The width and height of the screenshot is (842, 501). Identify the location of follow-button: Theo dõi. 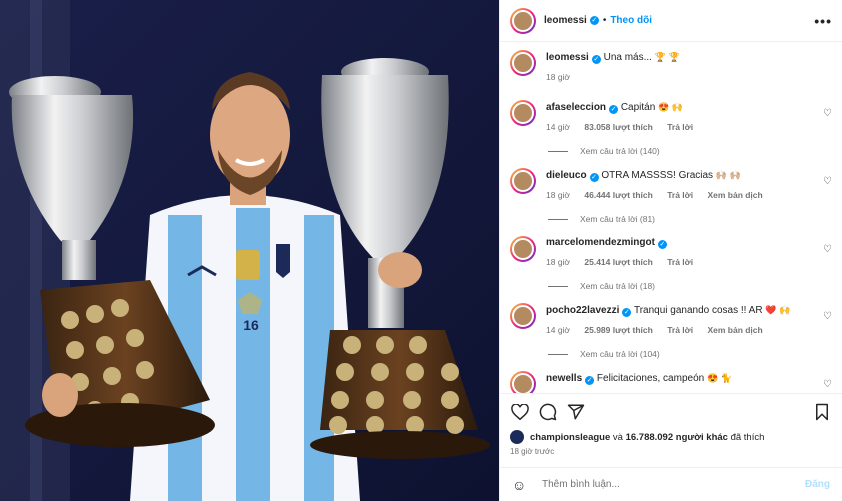
(631, 20).